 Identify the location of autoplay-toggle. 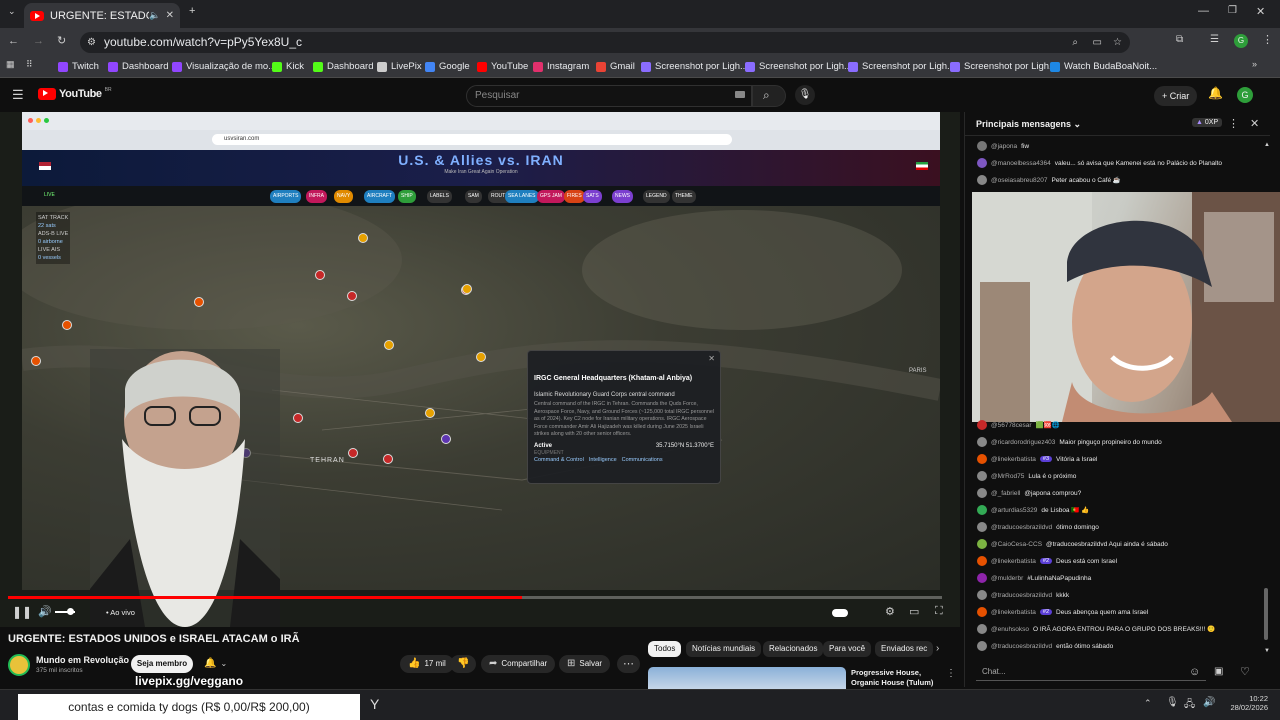
(840, 613).